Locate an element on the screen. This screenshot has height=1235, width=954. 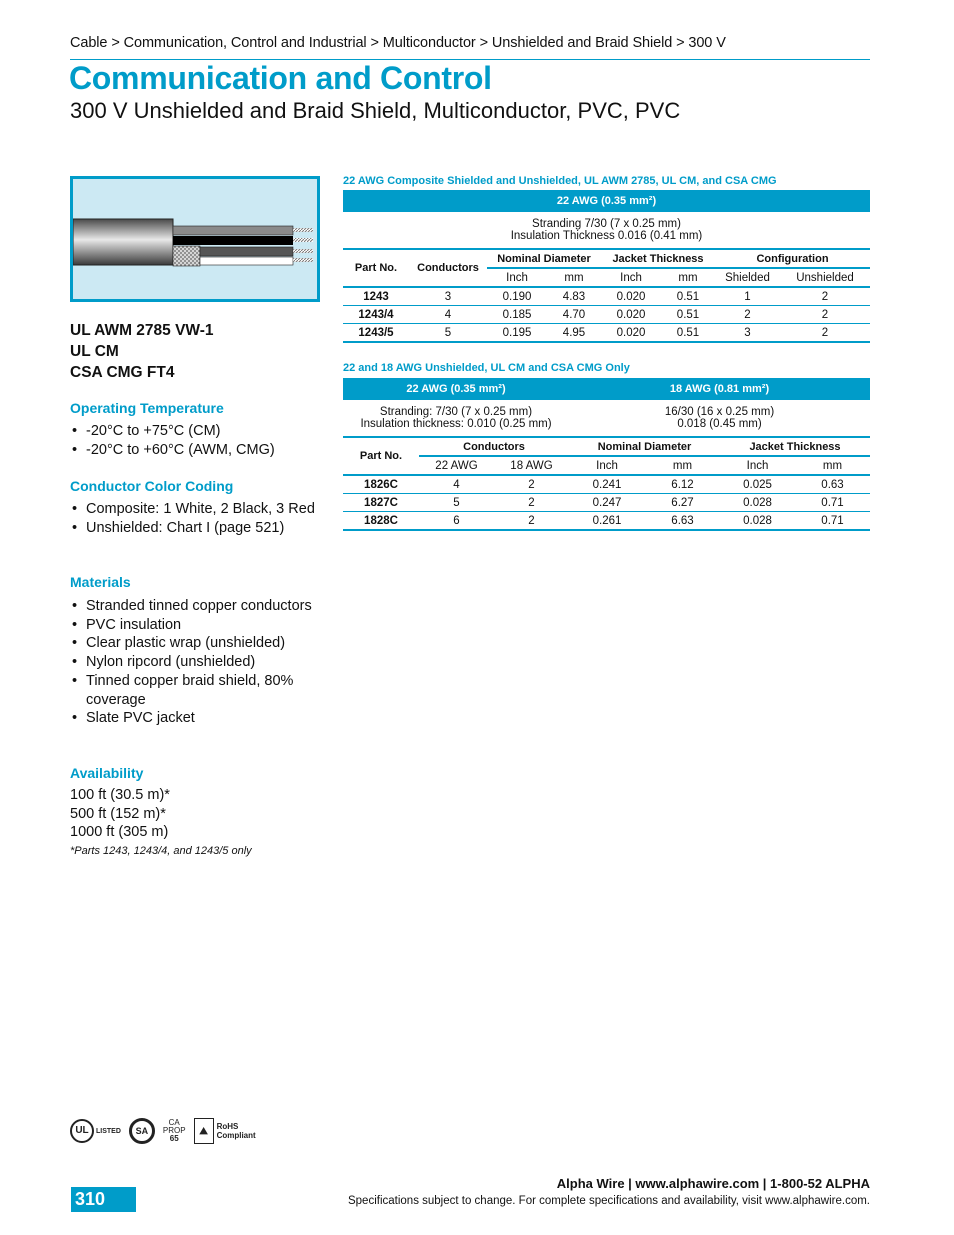
cell: 6 is located at coordinates (456, 521).